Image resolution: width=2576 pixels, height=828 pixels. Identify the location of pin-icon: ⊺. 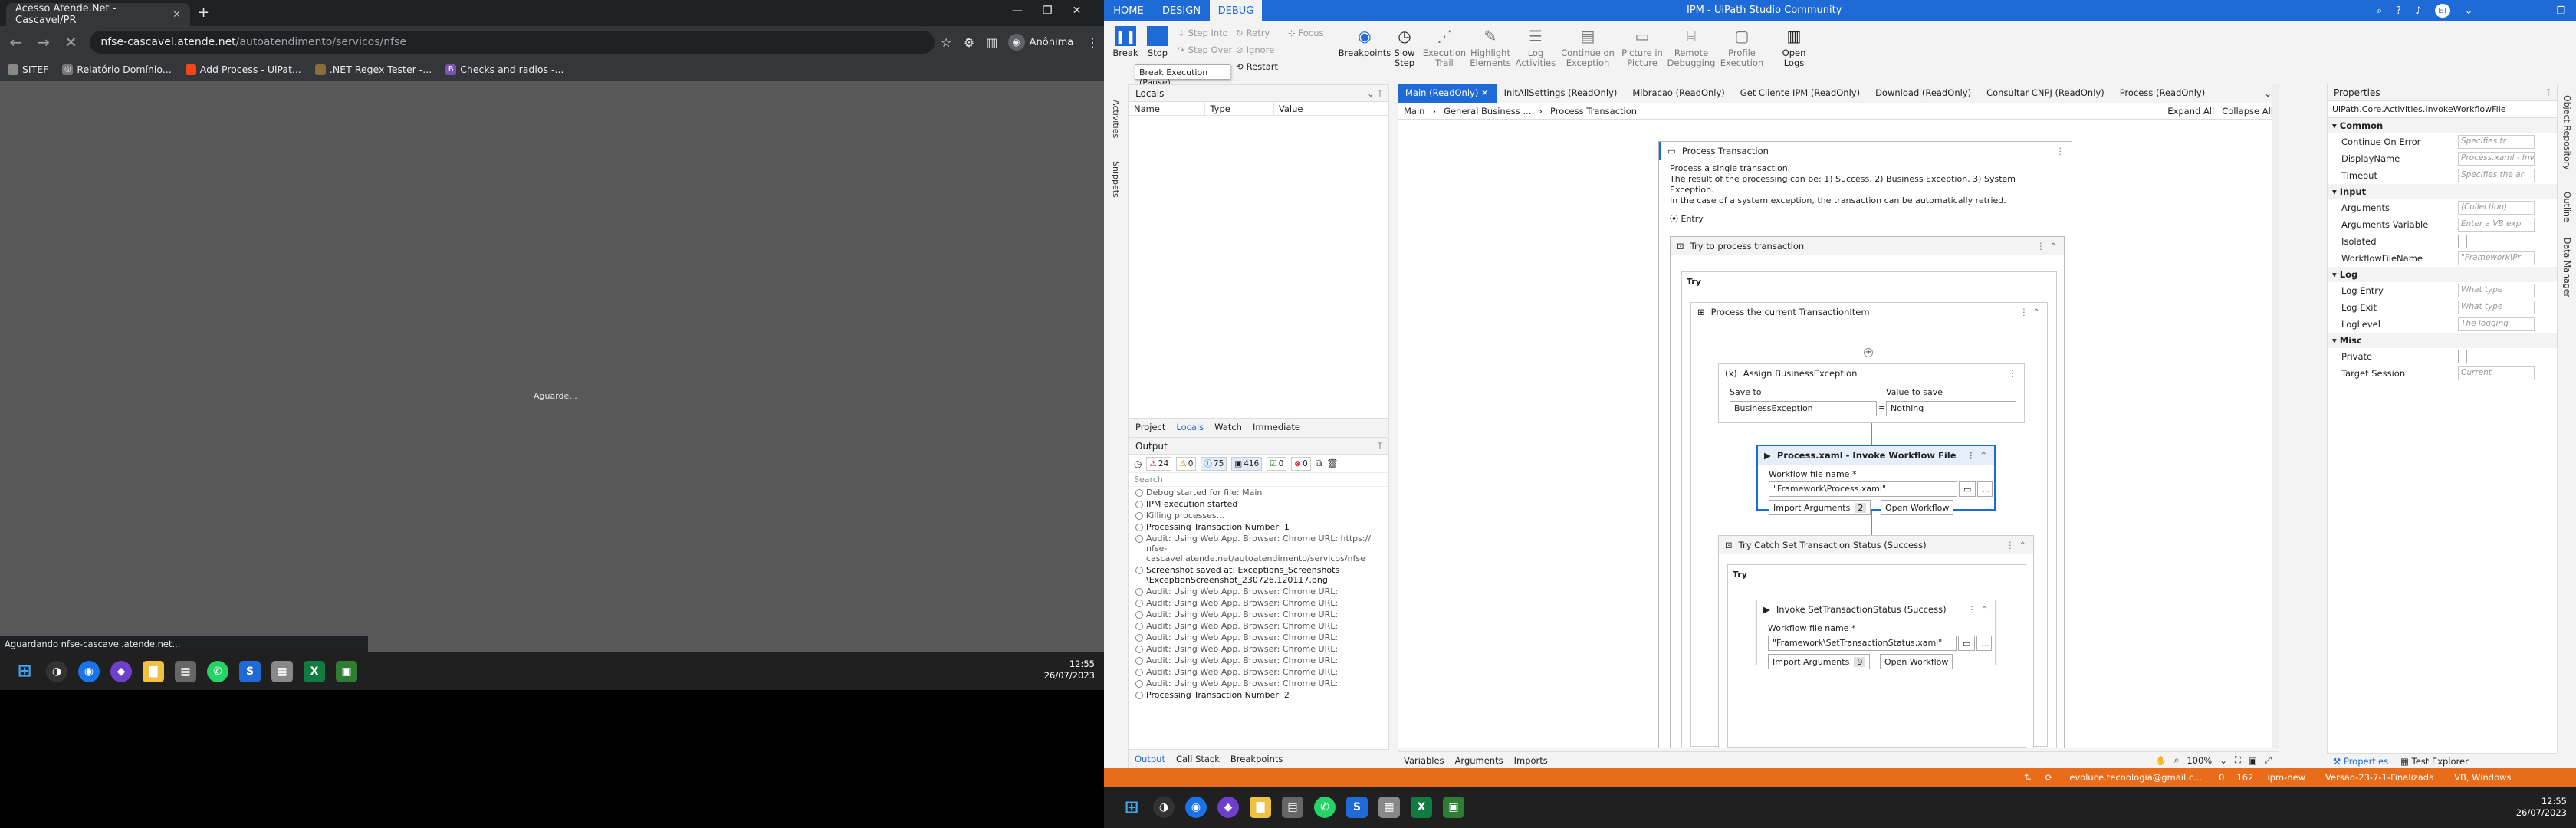
(1380, 447).